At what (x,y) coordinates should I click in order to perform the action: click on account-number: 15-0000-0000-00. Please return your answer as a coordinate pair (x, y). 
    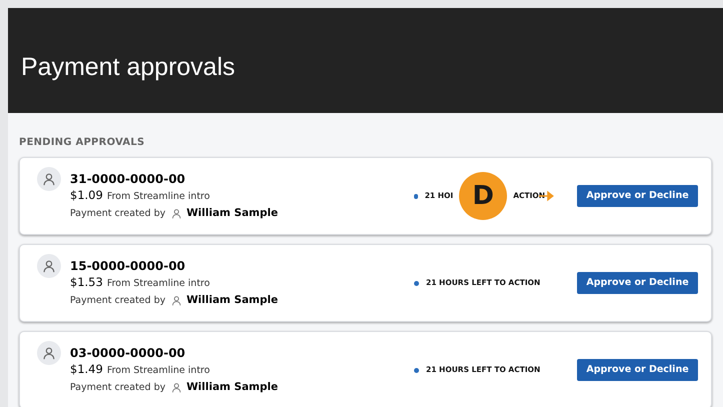
    Looking at the image, I should click on (128, 266).